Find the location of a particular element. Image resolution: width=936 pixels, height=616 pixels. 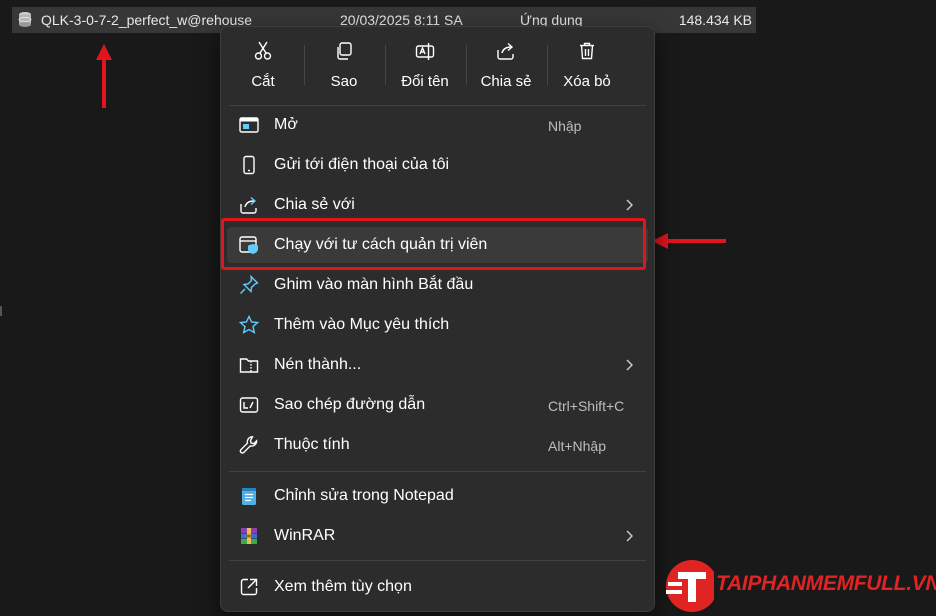

file-size: 148.434 KB is located at coordinates (715, 20).